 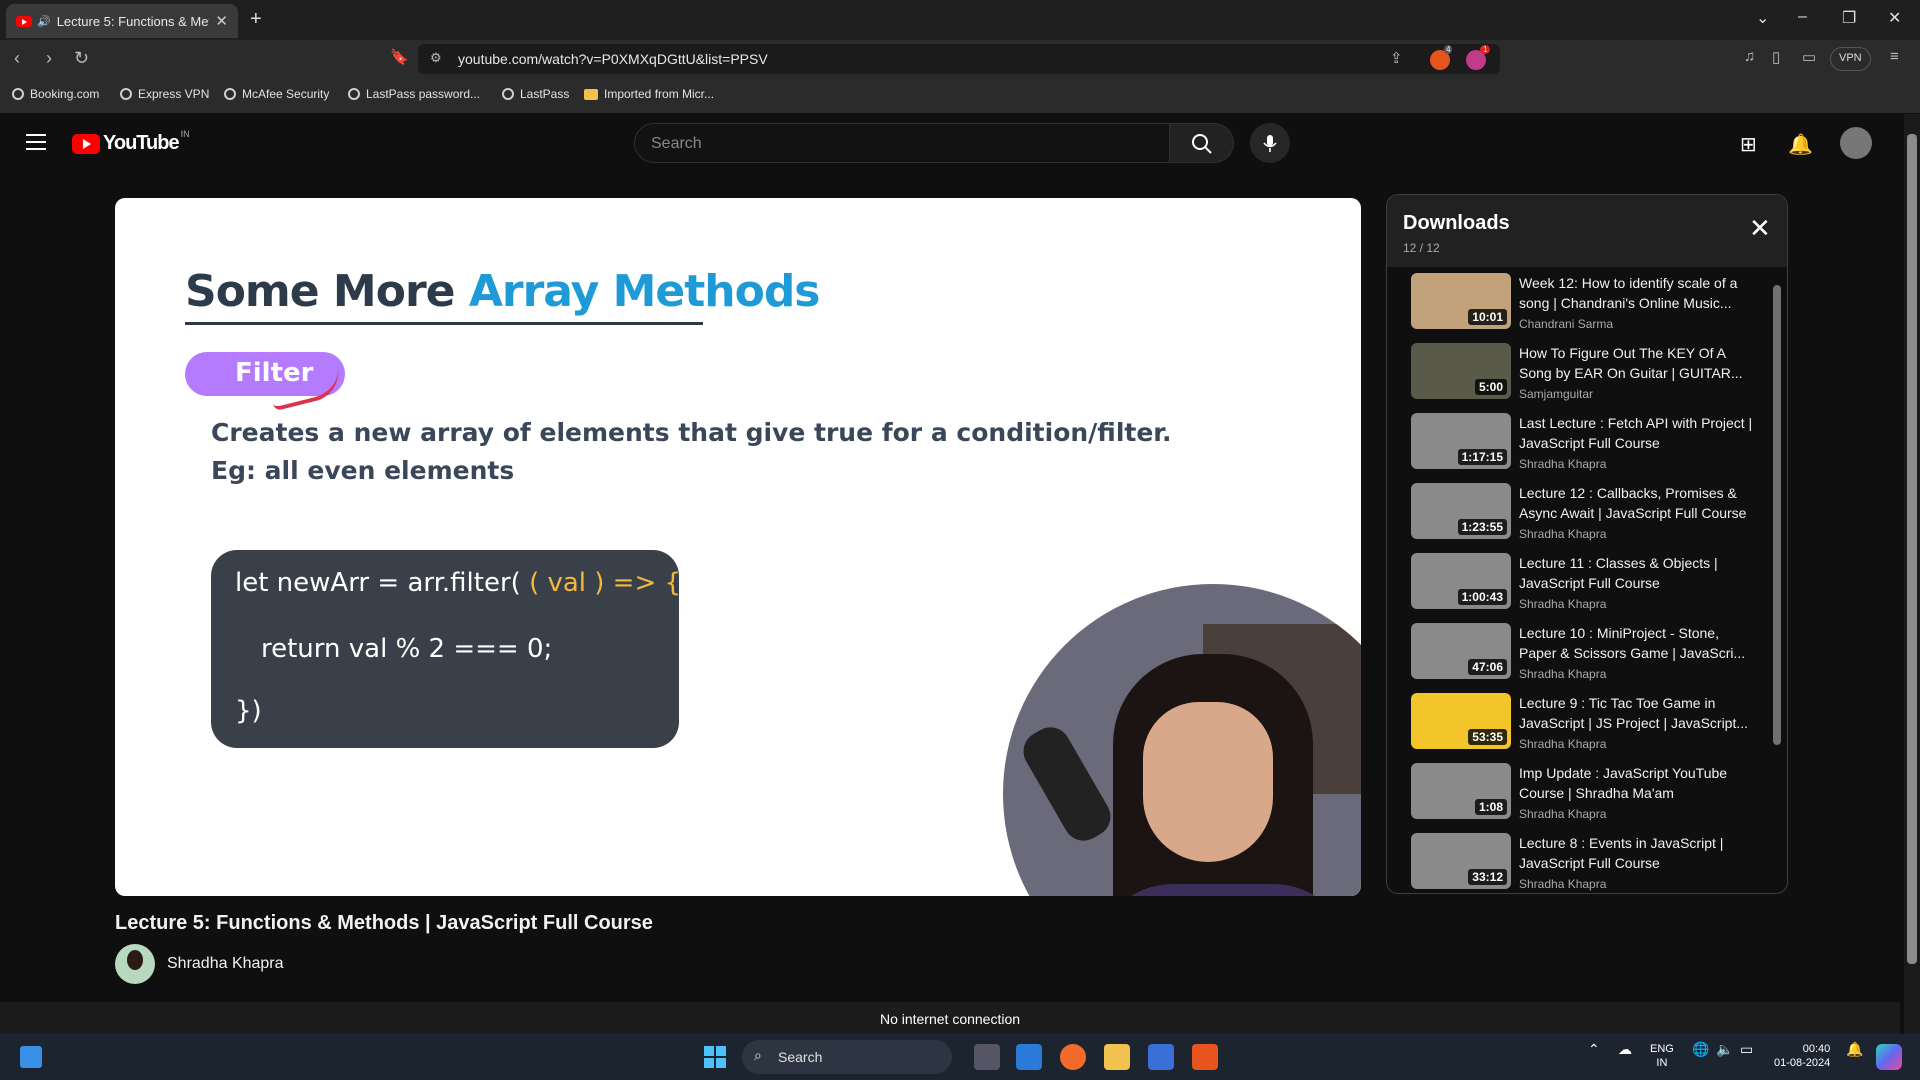 What do you see at coordinates (676, 143) in the screenshot?
I see `search-placeholder: Search` at bounding box center [676, 143].